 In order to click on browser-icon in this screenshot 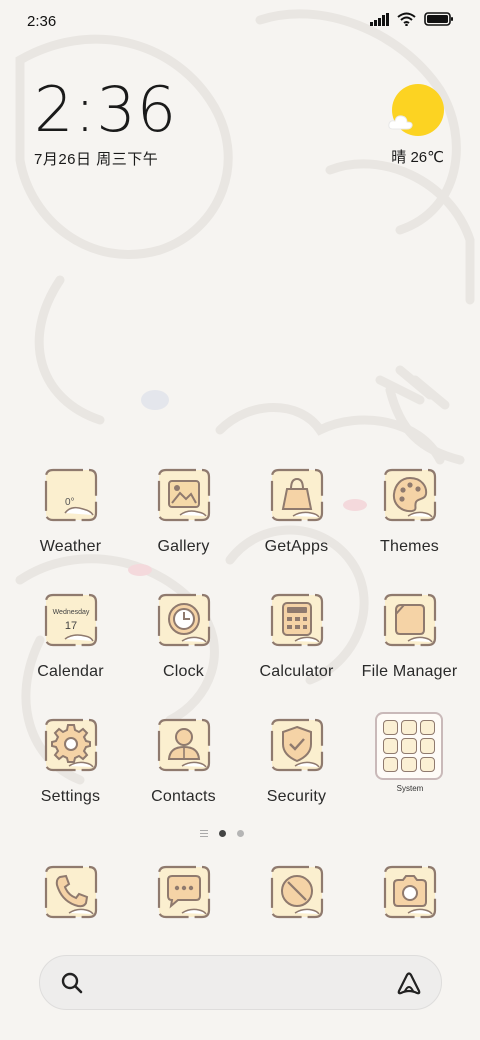, I will do `click(296, 892)`.